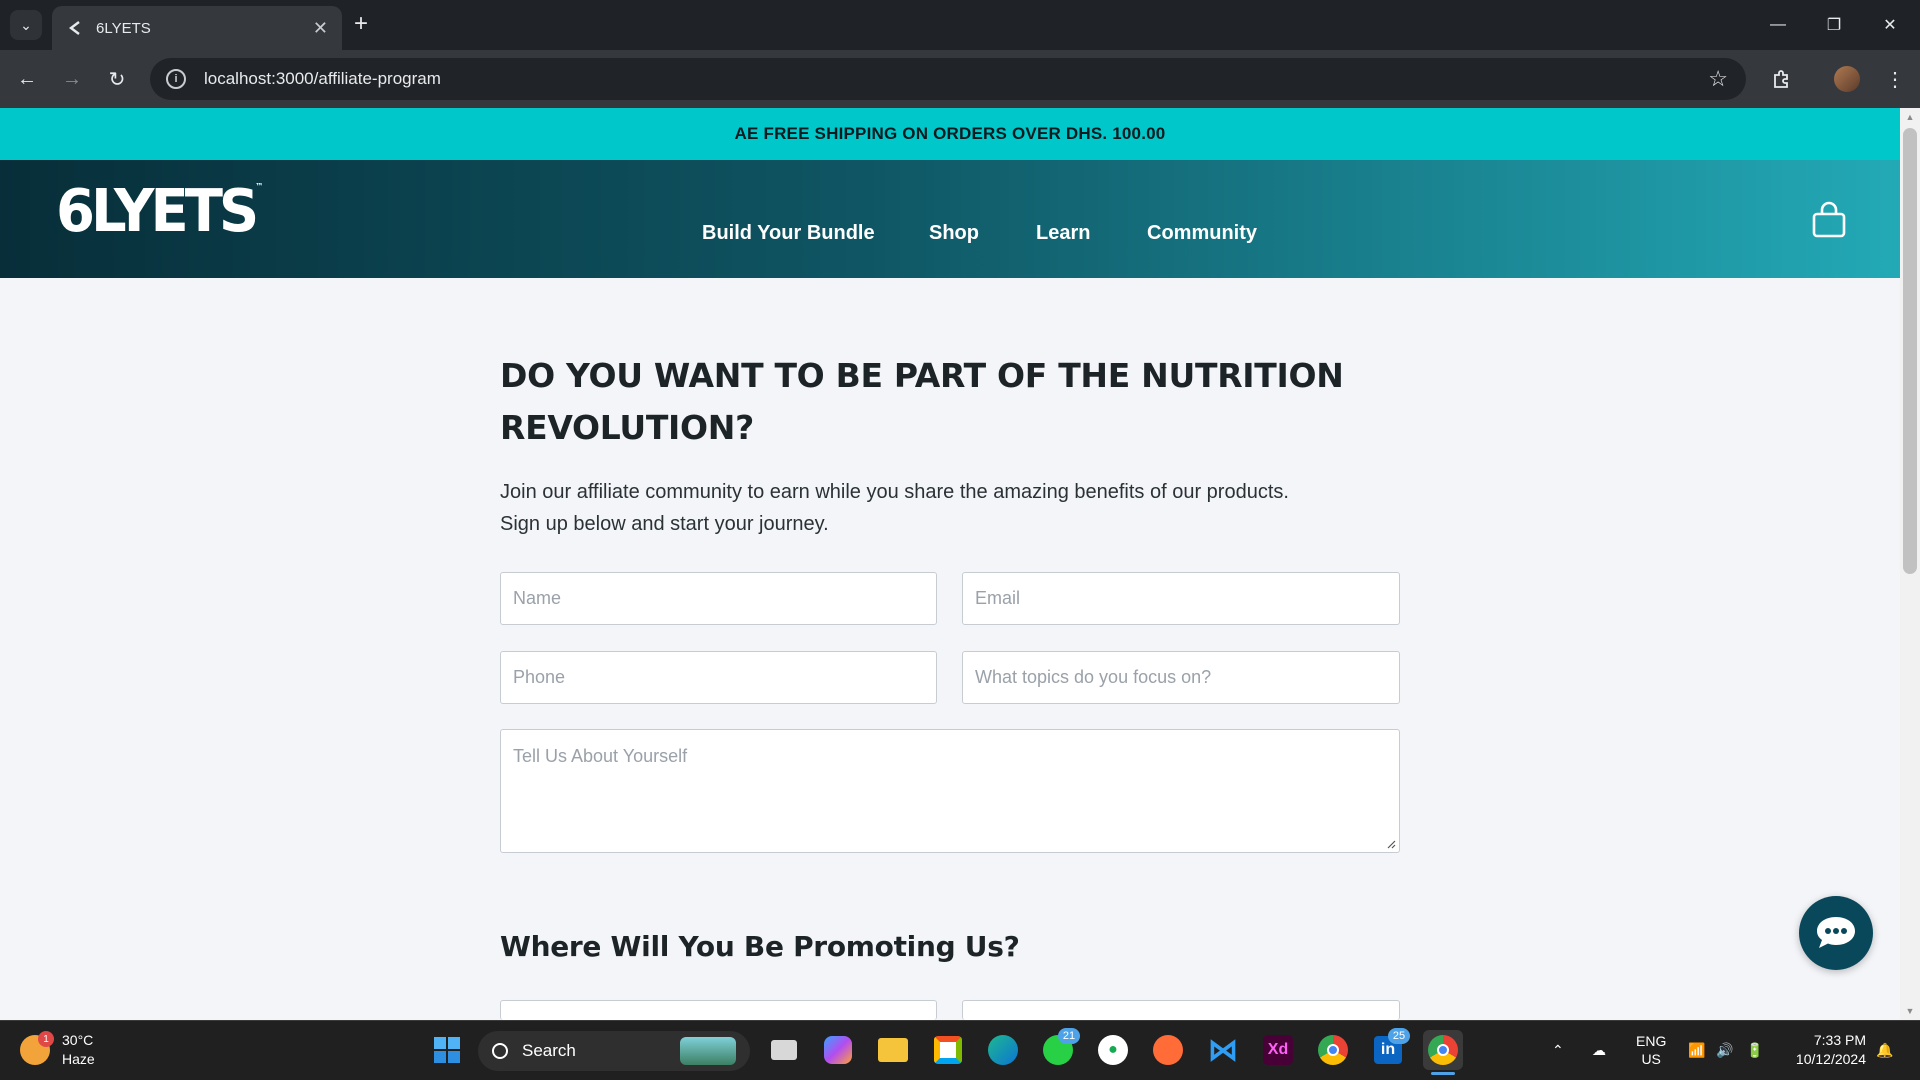 Image resolution: width=1920 pixels, height=1080 pixels. What do you see at coordinates (1599, 1050) in the screenshot?
I see `onedrive-cloud-icon: ☁` at bounding box center [1599, 1050].